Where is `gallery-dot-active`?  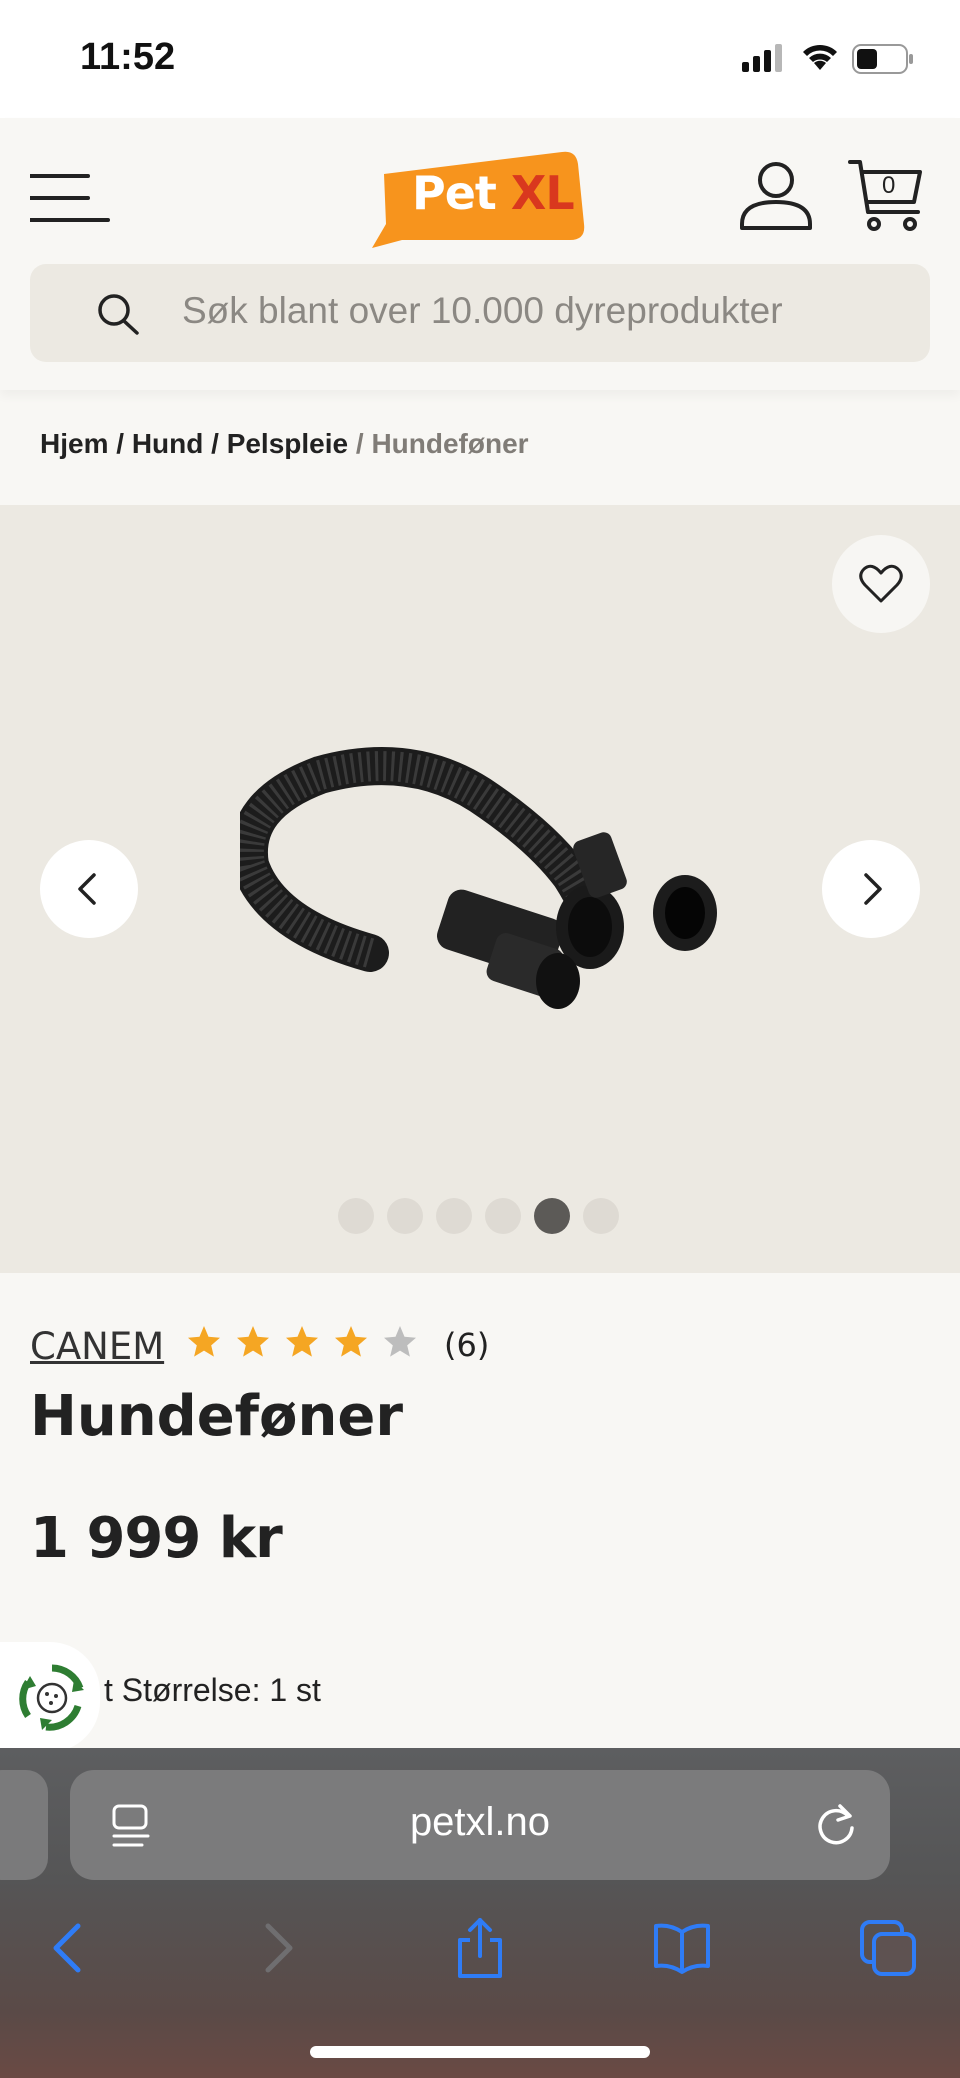 gallery-dot-active is located at coordinates (552, 1216).